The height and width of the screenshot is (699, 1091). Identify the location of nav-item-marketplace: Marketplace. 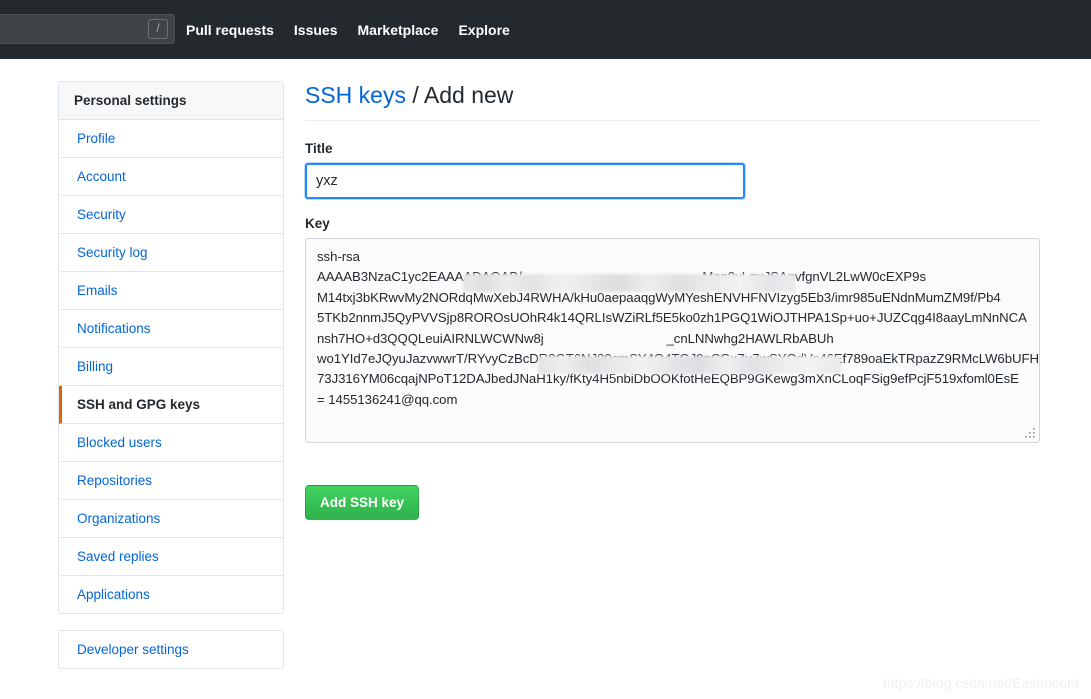
(398, 30).